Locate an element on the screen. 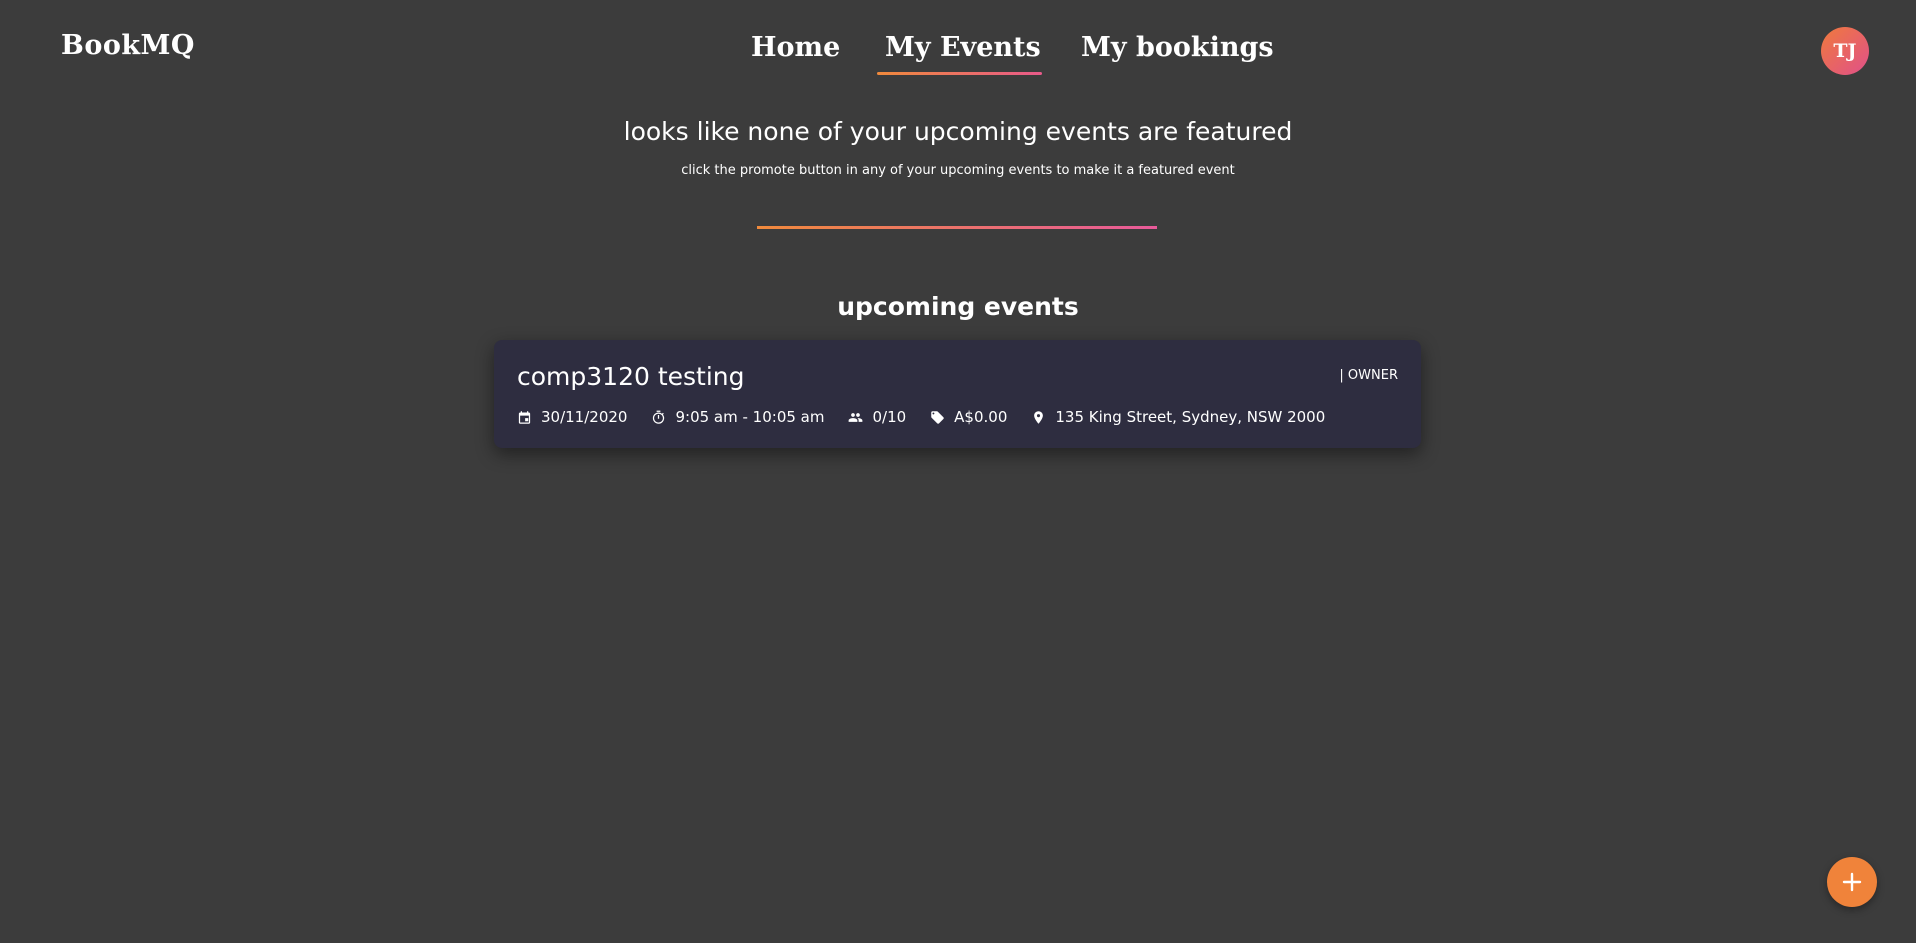  main-nav: Home My Events My bookings is located at coordinates (958, 53).